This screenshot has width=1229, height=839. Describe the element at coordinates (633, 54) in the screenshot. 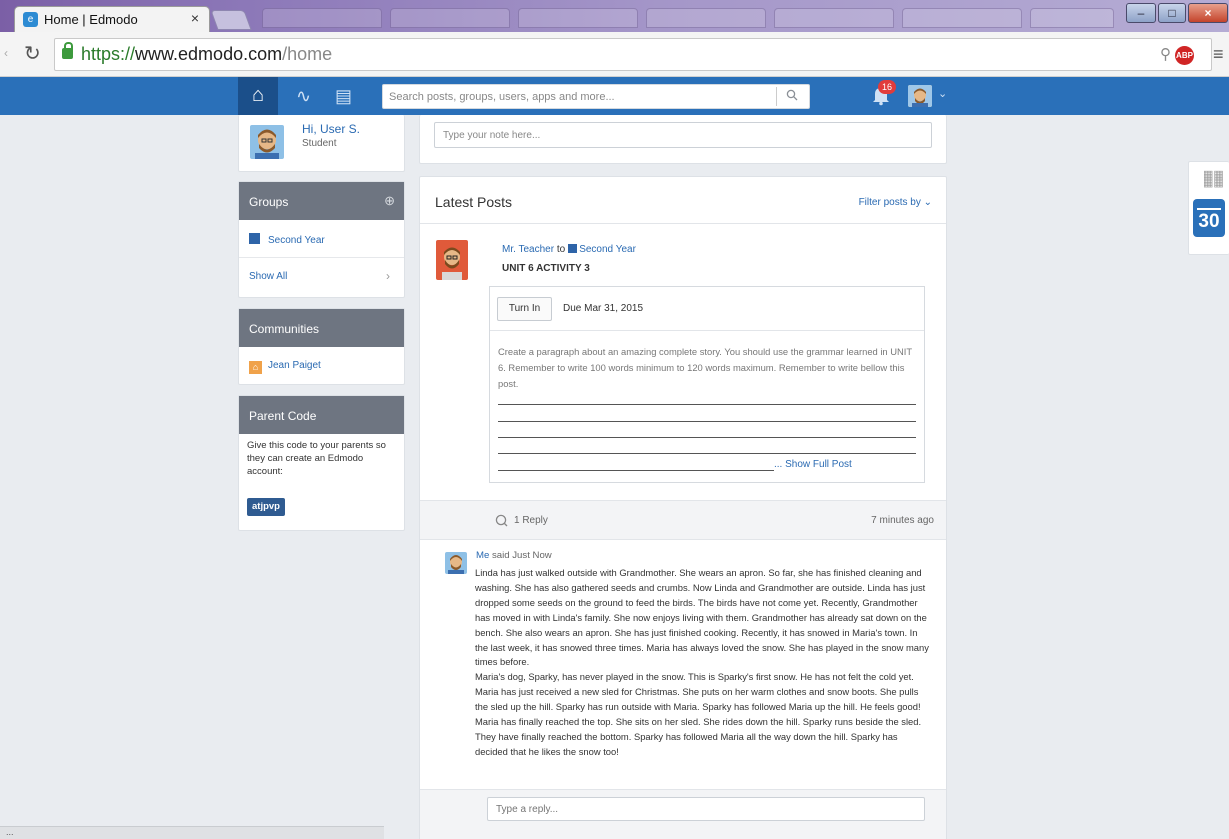

I see `address-bar: https://www.edmodo.com/home ⚲ ☆` at that location.